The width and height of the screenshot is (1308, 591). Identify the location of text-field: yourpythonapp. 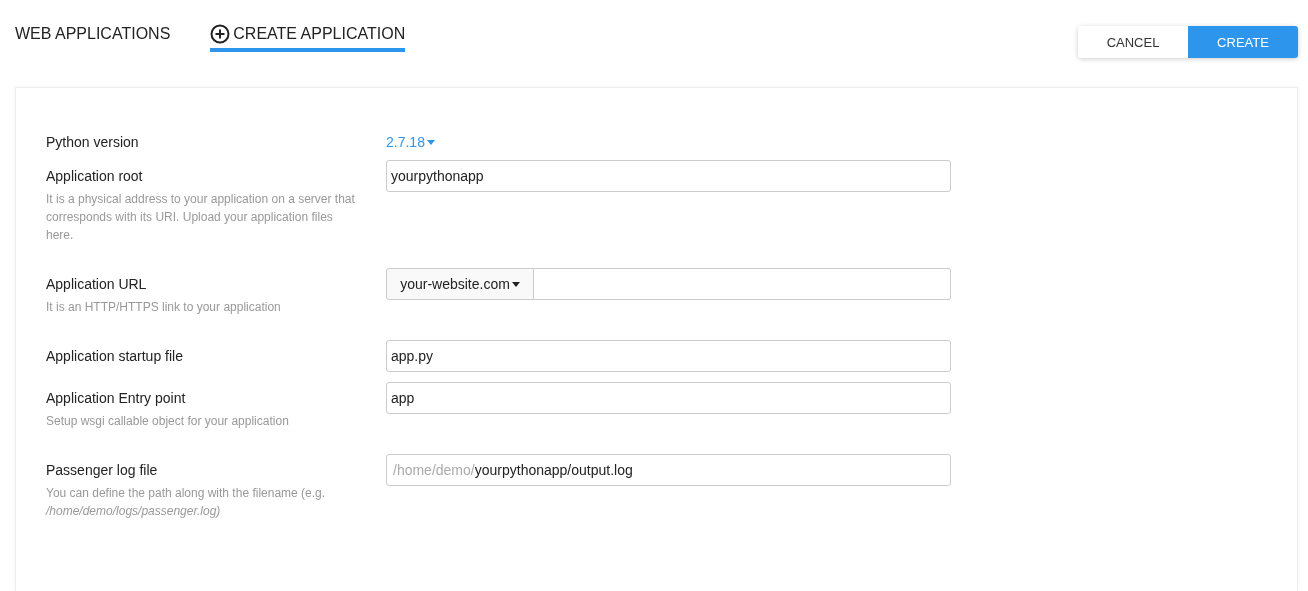
(668, 176).